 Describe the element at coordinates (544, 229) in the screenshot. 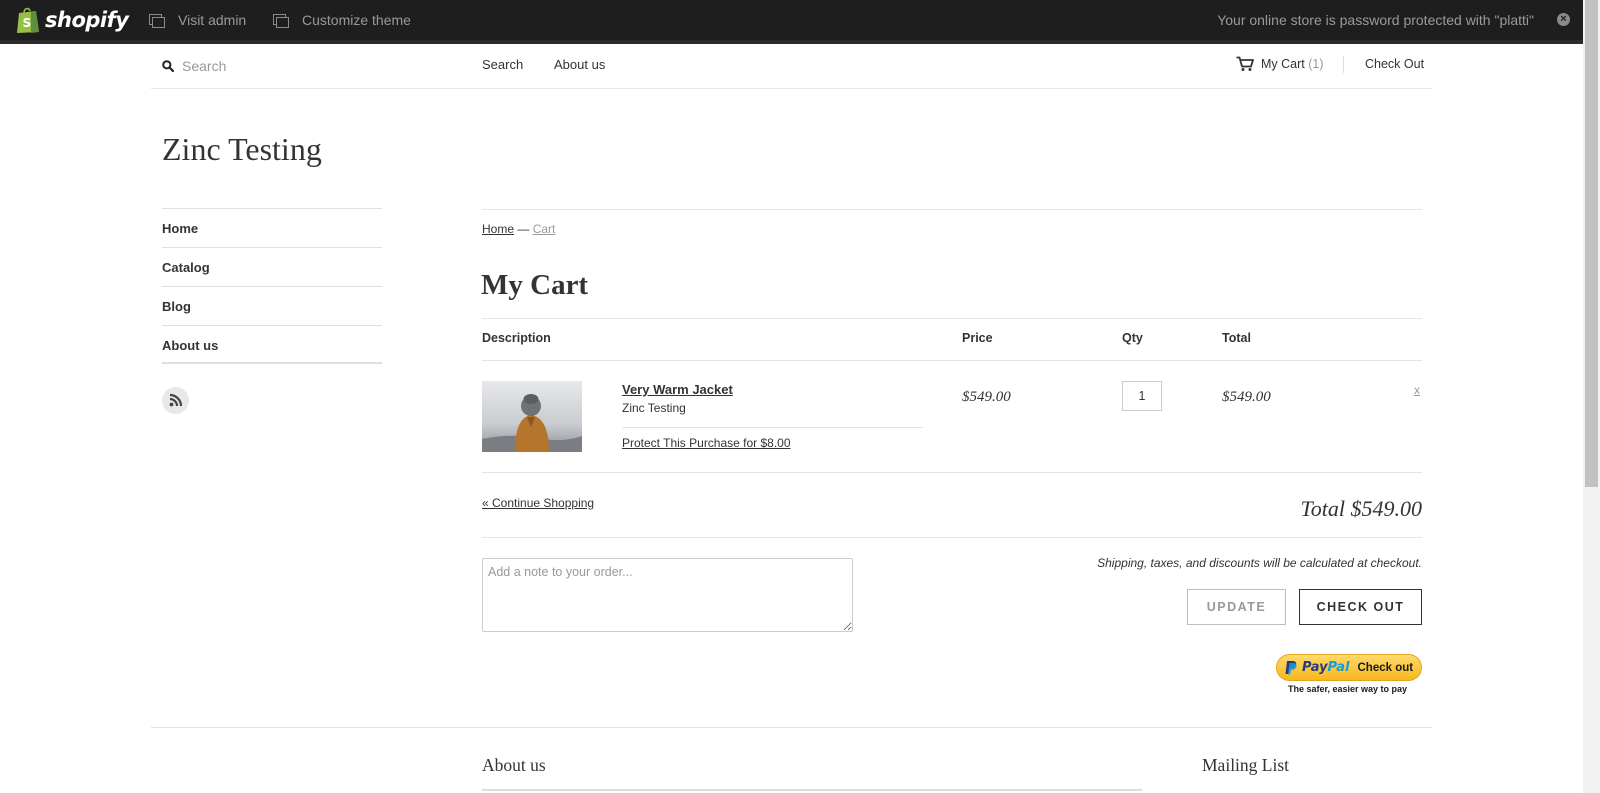

I see `breadcrumb-current: Cart` at that location.